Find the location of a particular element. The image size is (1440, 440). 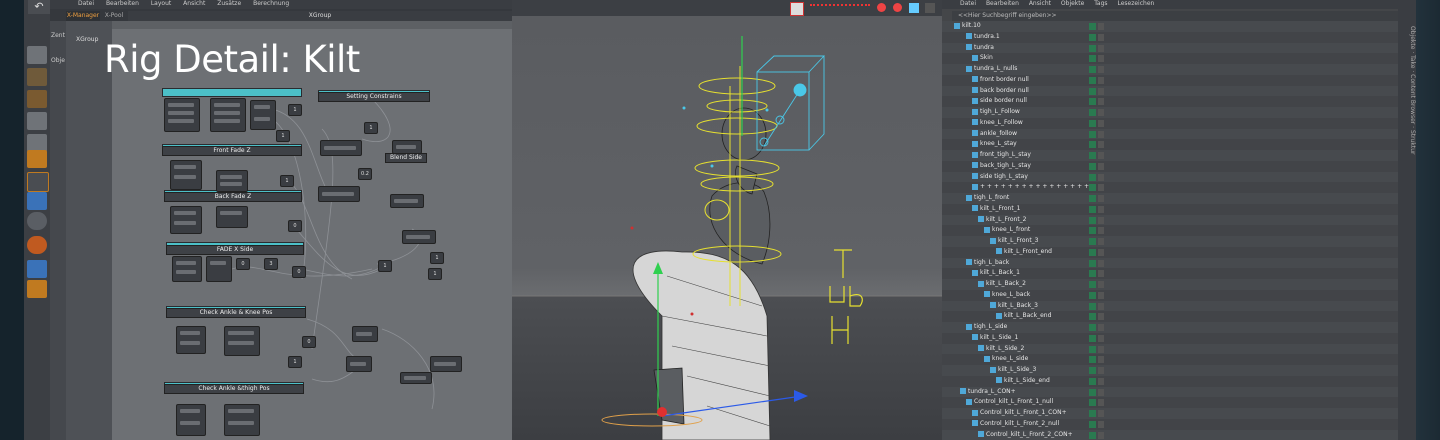

object-row: kilt_L_Front_3 is located at coordinates (1170, 241).